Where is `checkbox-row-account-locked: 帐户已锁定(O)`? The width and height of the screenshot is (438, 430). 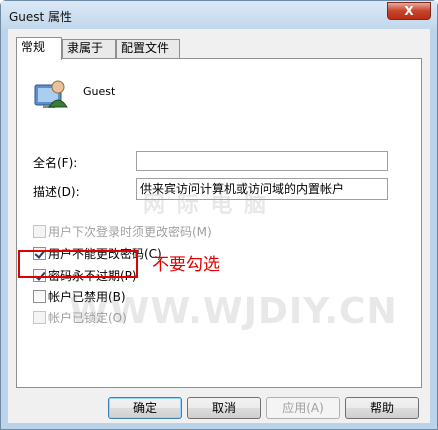 checkbox-row-account-locked: 帐户已锁定(O) is located at coordinates (80, 317).